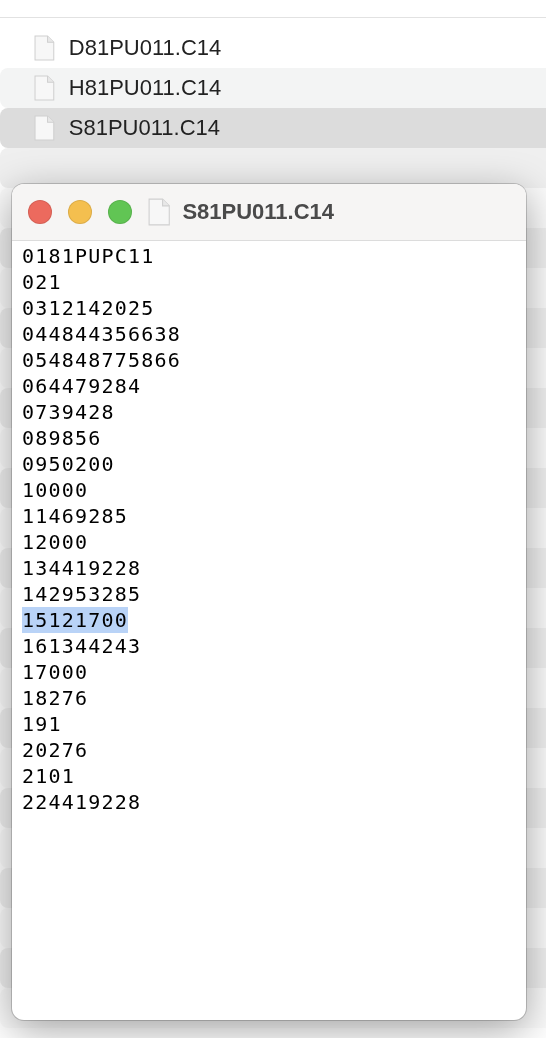  What do you see at coordinates (88, 308) in the screenshot?
I see `text-line: 0312142025` at bounding box center [88, 308].